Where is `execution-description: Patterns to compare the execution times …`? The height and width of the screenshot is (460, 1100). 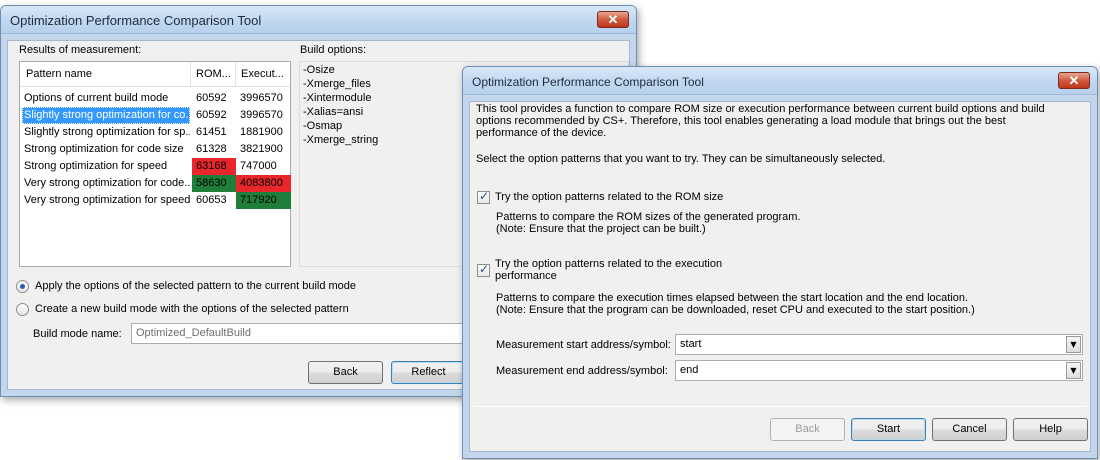
execution-description: Patterns to compare the execution times … is located at coordinates (735, 304).